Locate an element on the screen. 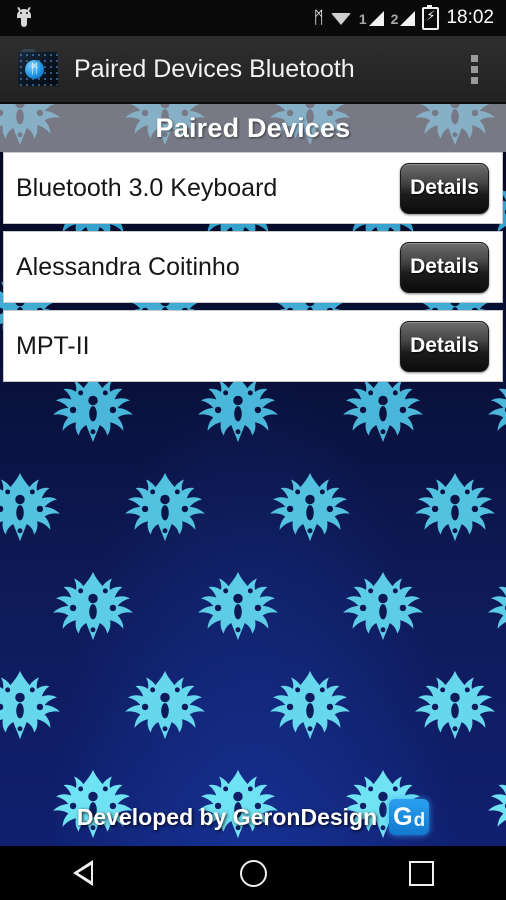 This screenshot has height=900, width=506. battery-bolt-glyph: ⚡ is located at coordinates (431, 16).